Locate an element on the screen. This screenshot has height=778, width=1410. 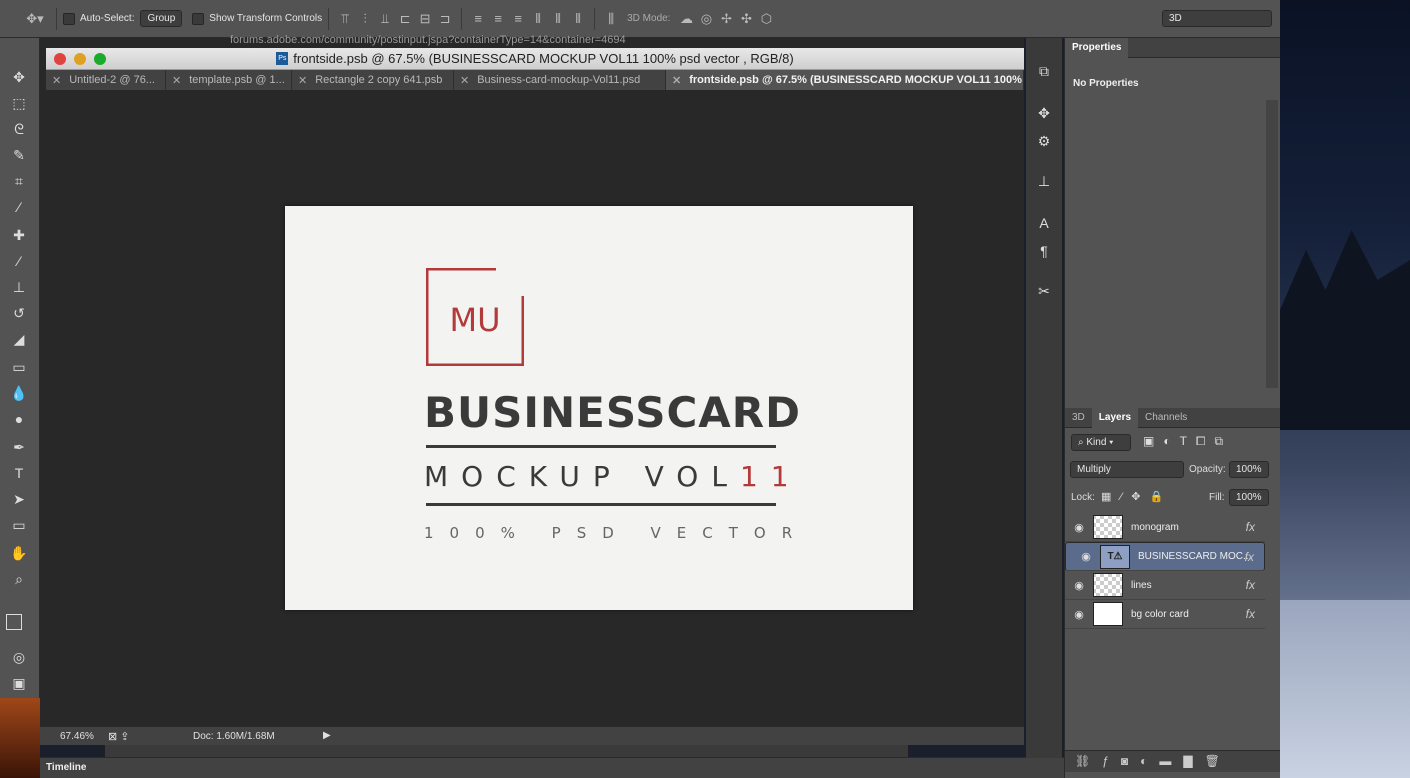
slide-3d-icon: ✣ is located at coordinates (746, 19).